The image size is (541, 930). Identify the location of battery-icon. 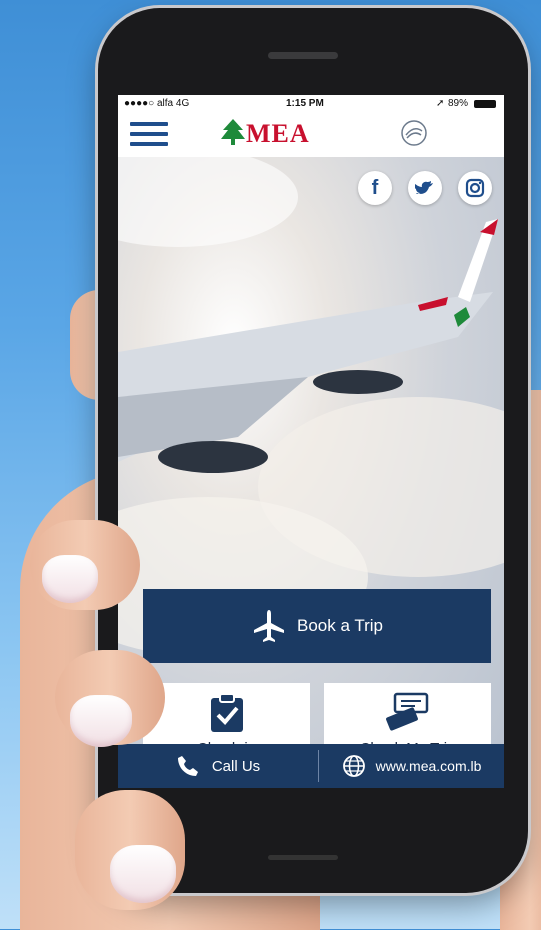
(485, 104).